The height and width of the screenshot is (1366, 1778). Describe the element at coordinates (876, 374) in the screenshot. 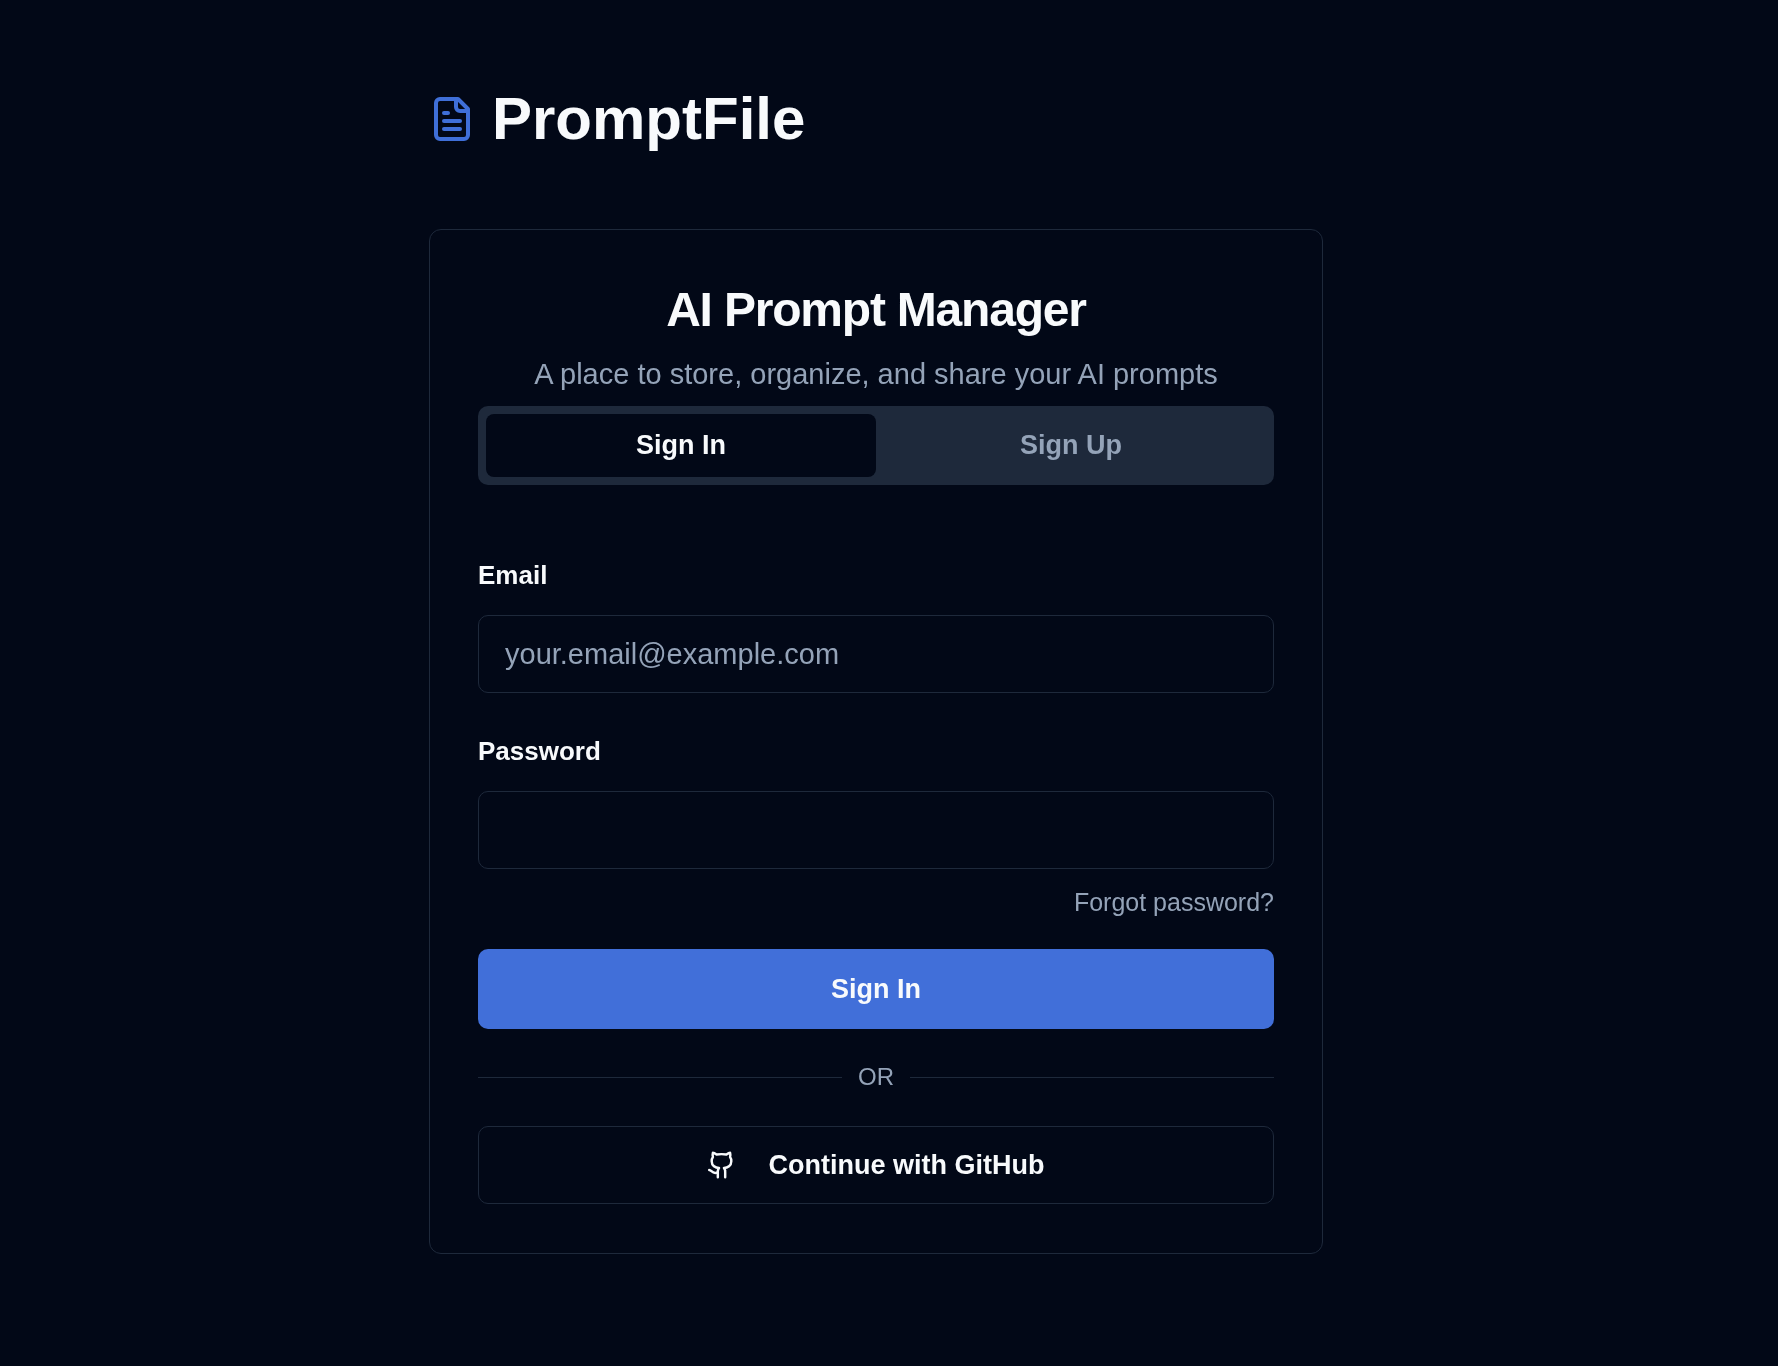

I see `card-subtitle: A place to store, organize, and share your AI prompts` at that location.